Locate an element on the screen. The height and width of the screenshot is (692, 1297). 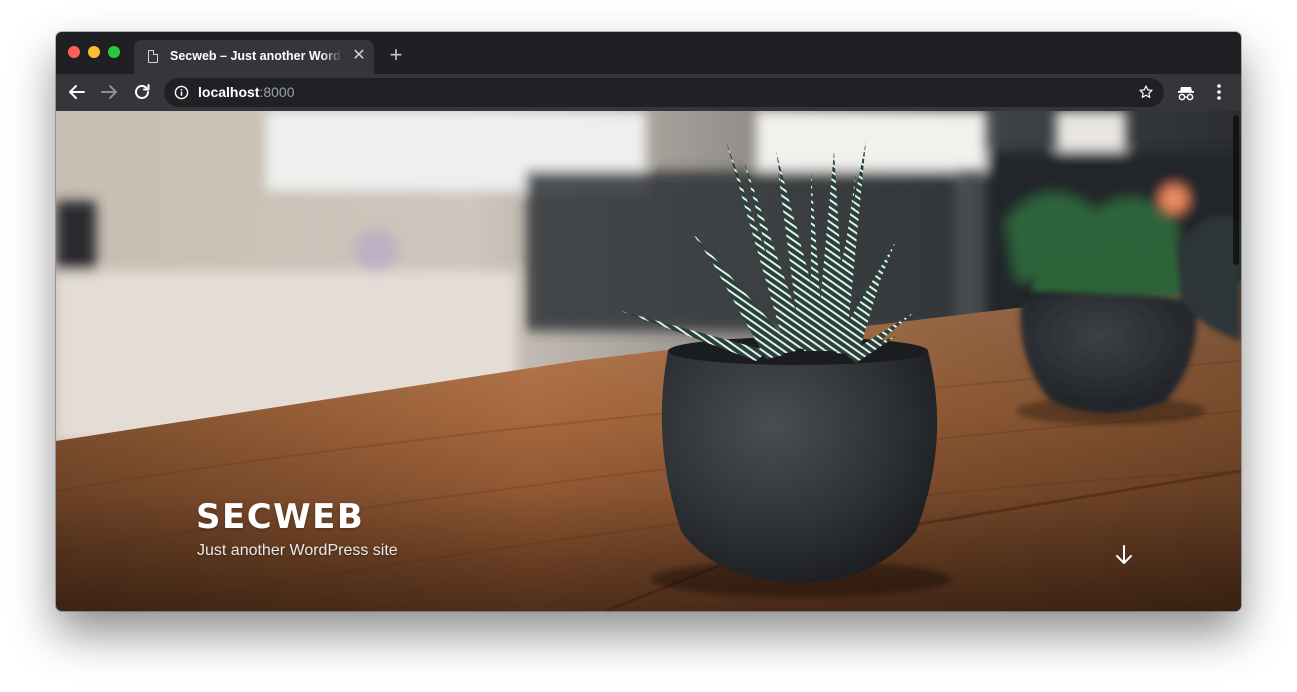
plus-icon: + is located at coordinates (396, 55).